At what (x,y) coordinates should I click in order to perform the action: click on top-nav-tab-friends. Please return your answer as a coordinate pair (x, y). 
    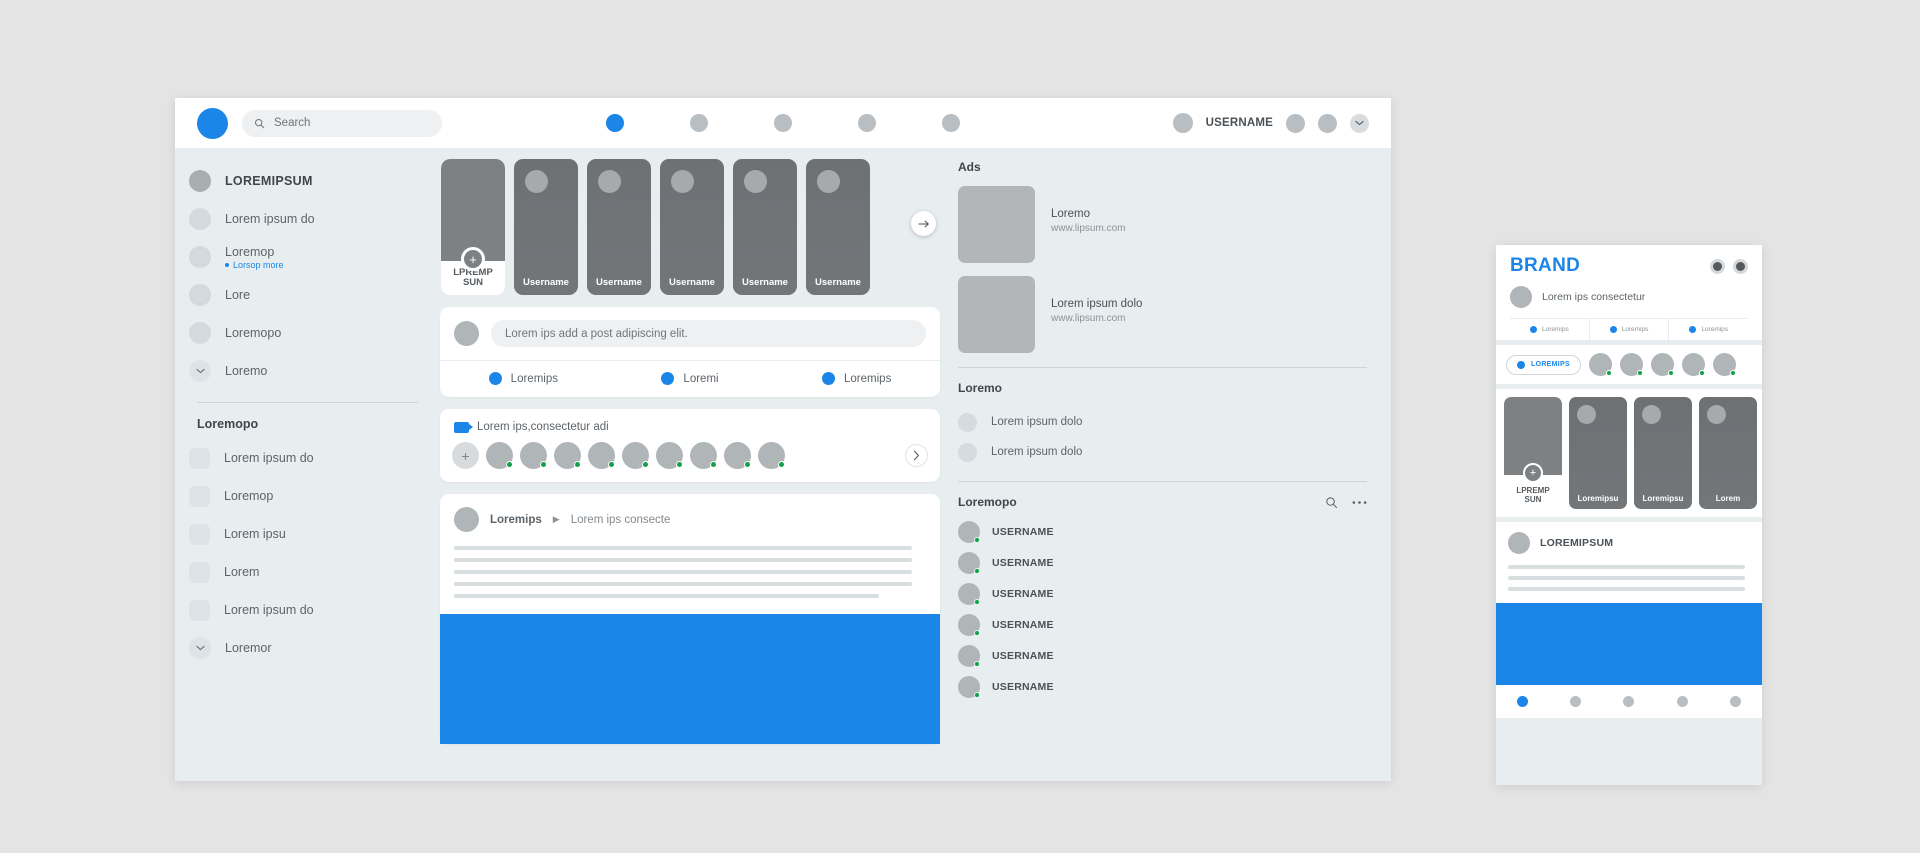
    Looking at the image, I should click on (699, 123).